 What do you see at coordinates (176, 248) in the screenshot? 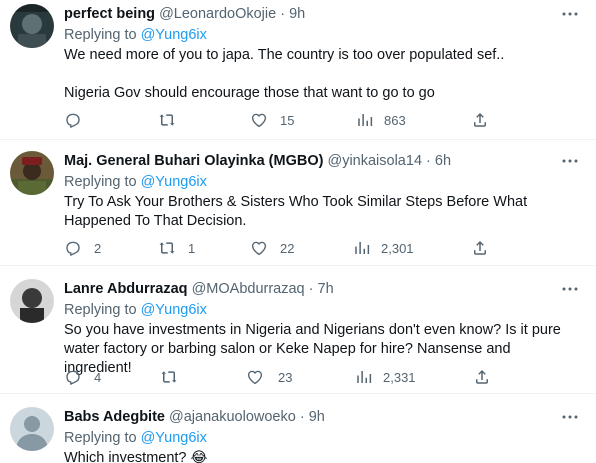
I see `retweet-button: 1` at bounding box center [176, 248].